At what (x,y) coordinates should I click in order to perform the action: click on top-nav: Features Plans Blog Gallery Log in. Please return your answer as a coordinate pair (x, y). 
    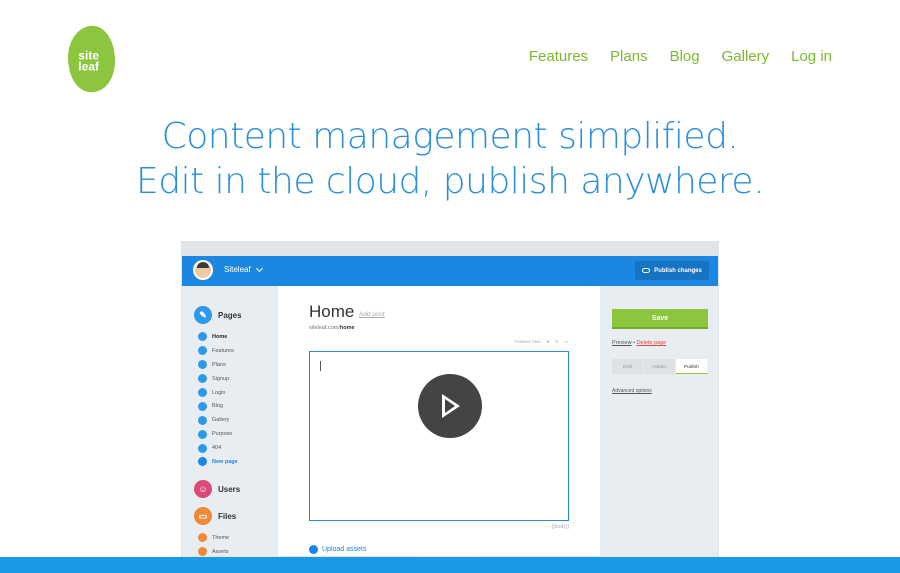
    Looking at the image, I should click on (680, 56).